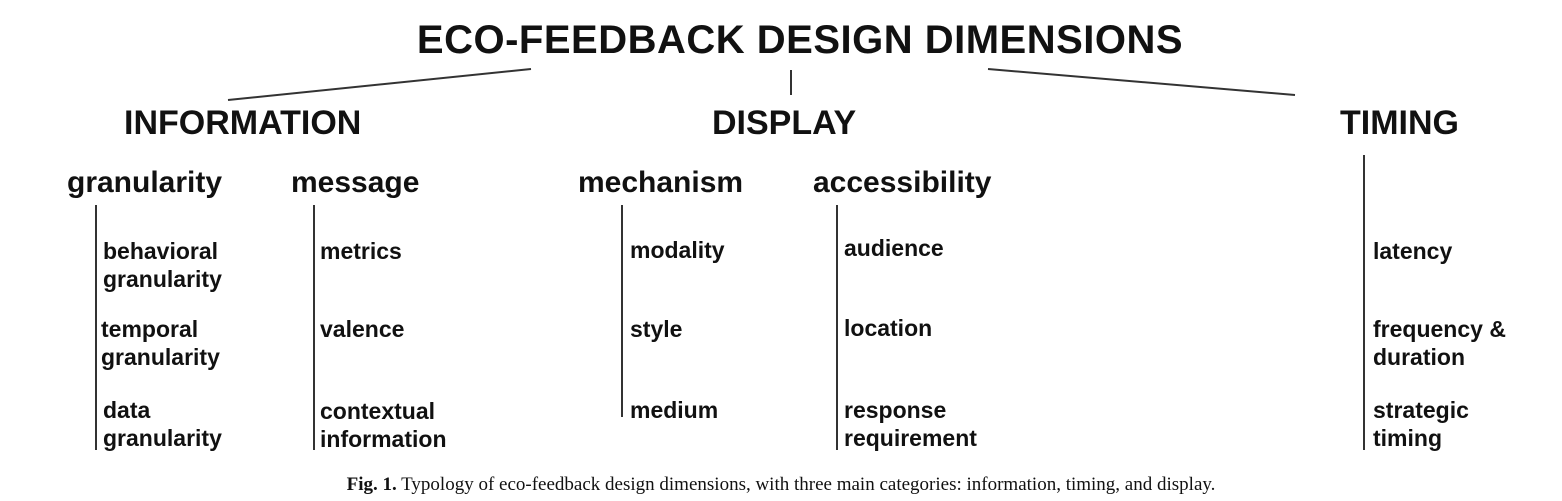 Image resolution: width=1562 pixels, height=501 pixels. Describe the element at coordinates (162, 424) in the screenshot. I see `item-data-granularity: data granularity` at that location.